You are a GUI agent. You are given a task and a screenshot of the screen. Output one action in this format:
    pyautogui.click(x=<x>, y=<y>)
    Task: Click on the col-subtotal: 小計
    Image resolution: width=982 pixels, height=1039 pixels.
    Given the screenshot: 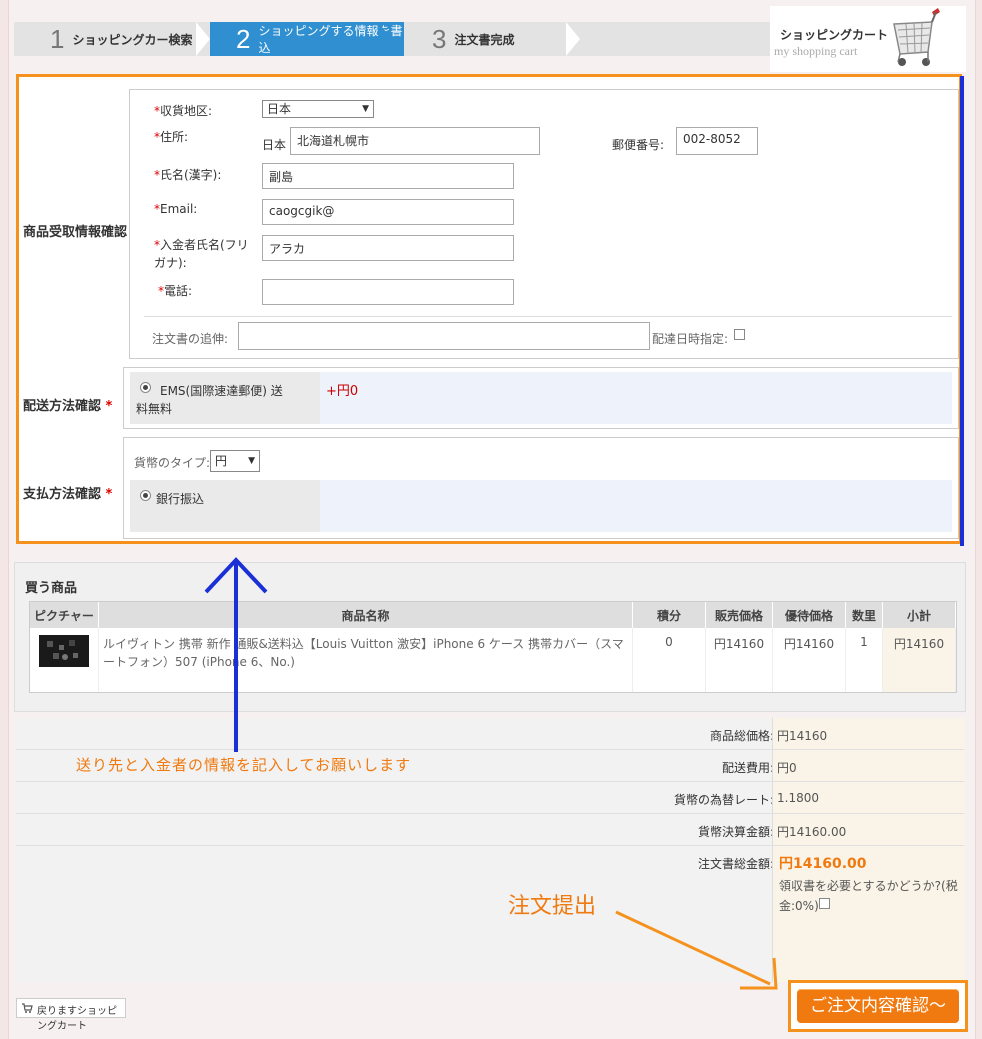 What is the action you would take?
    pyautogui.click(x=919, y=615)
    